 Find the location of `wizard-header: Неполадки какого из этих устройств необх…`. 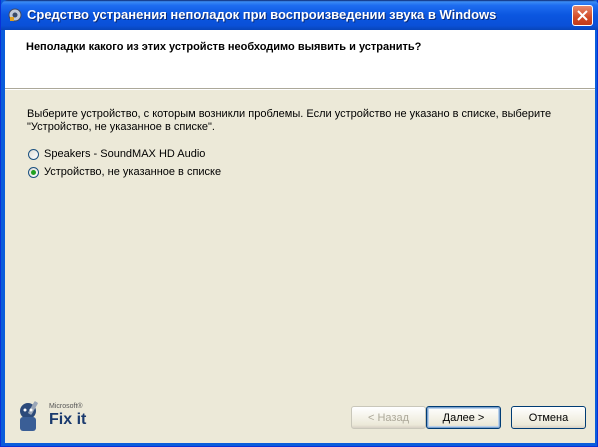

wizard-header: Неполадки какого из этих устройств необх… is located at coordinates (300, 59).